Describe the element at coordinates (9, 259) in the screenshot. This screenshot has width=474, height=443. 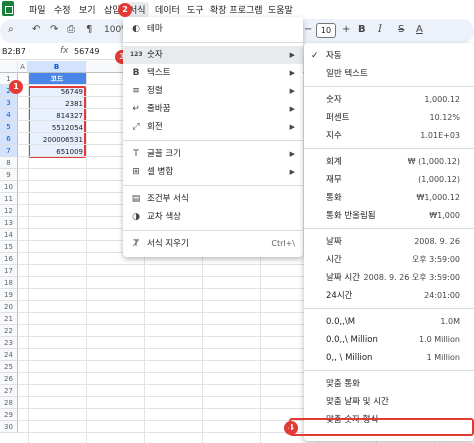
I see `row-header-16: 16` at that location.